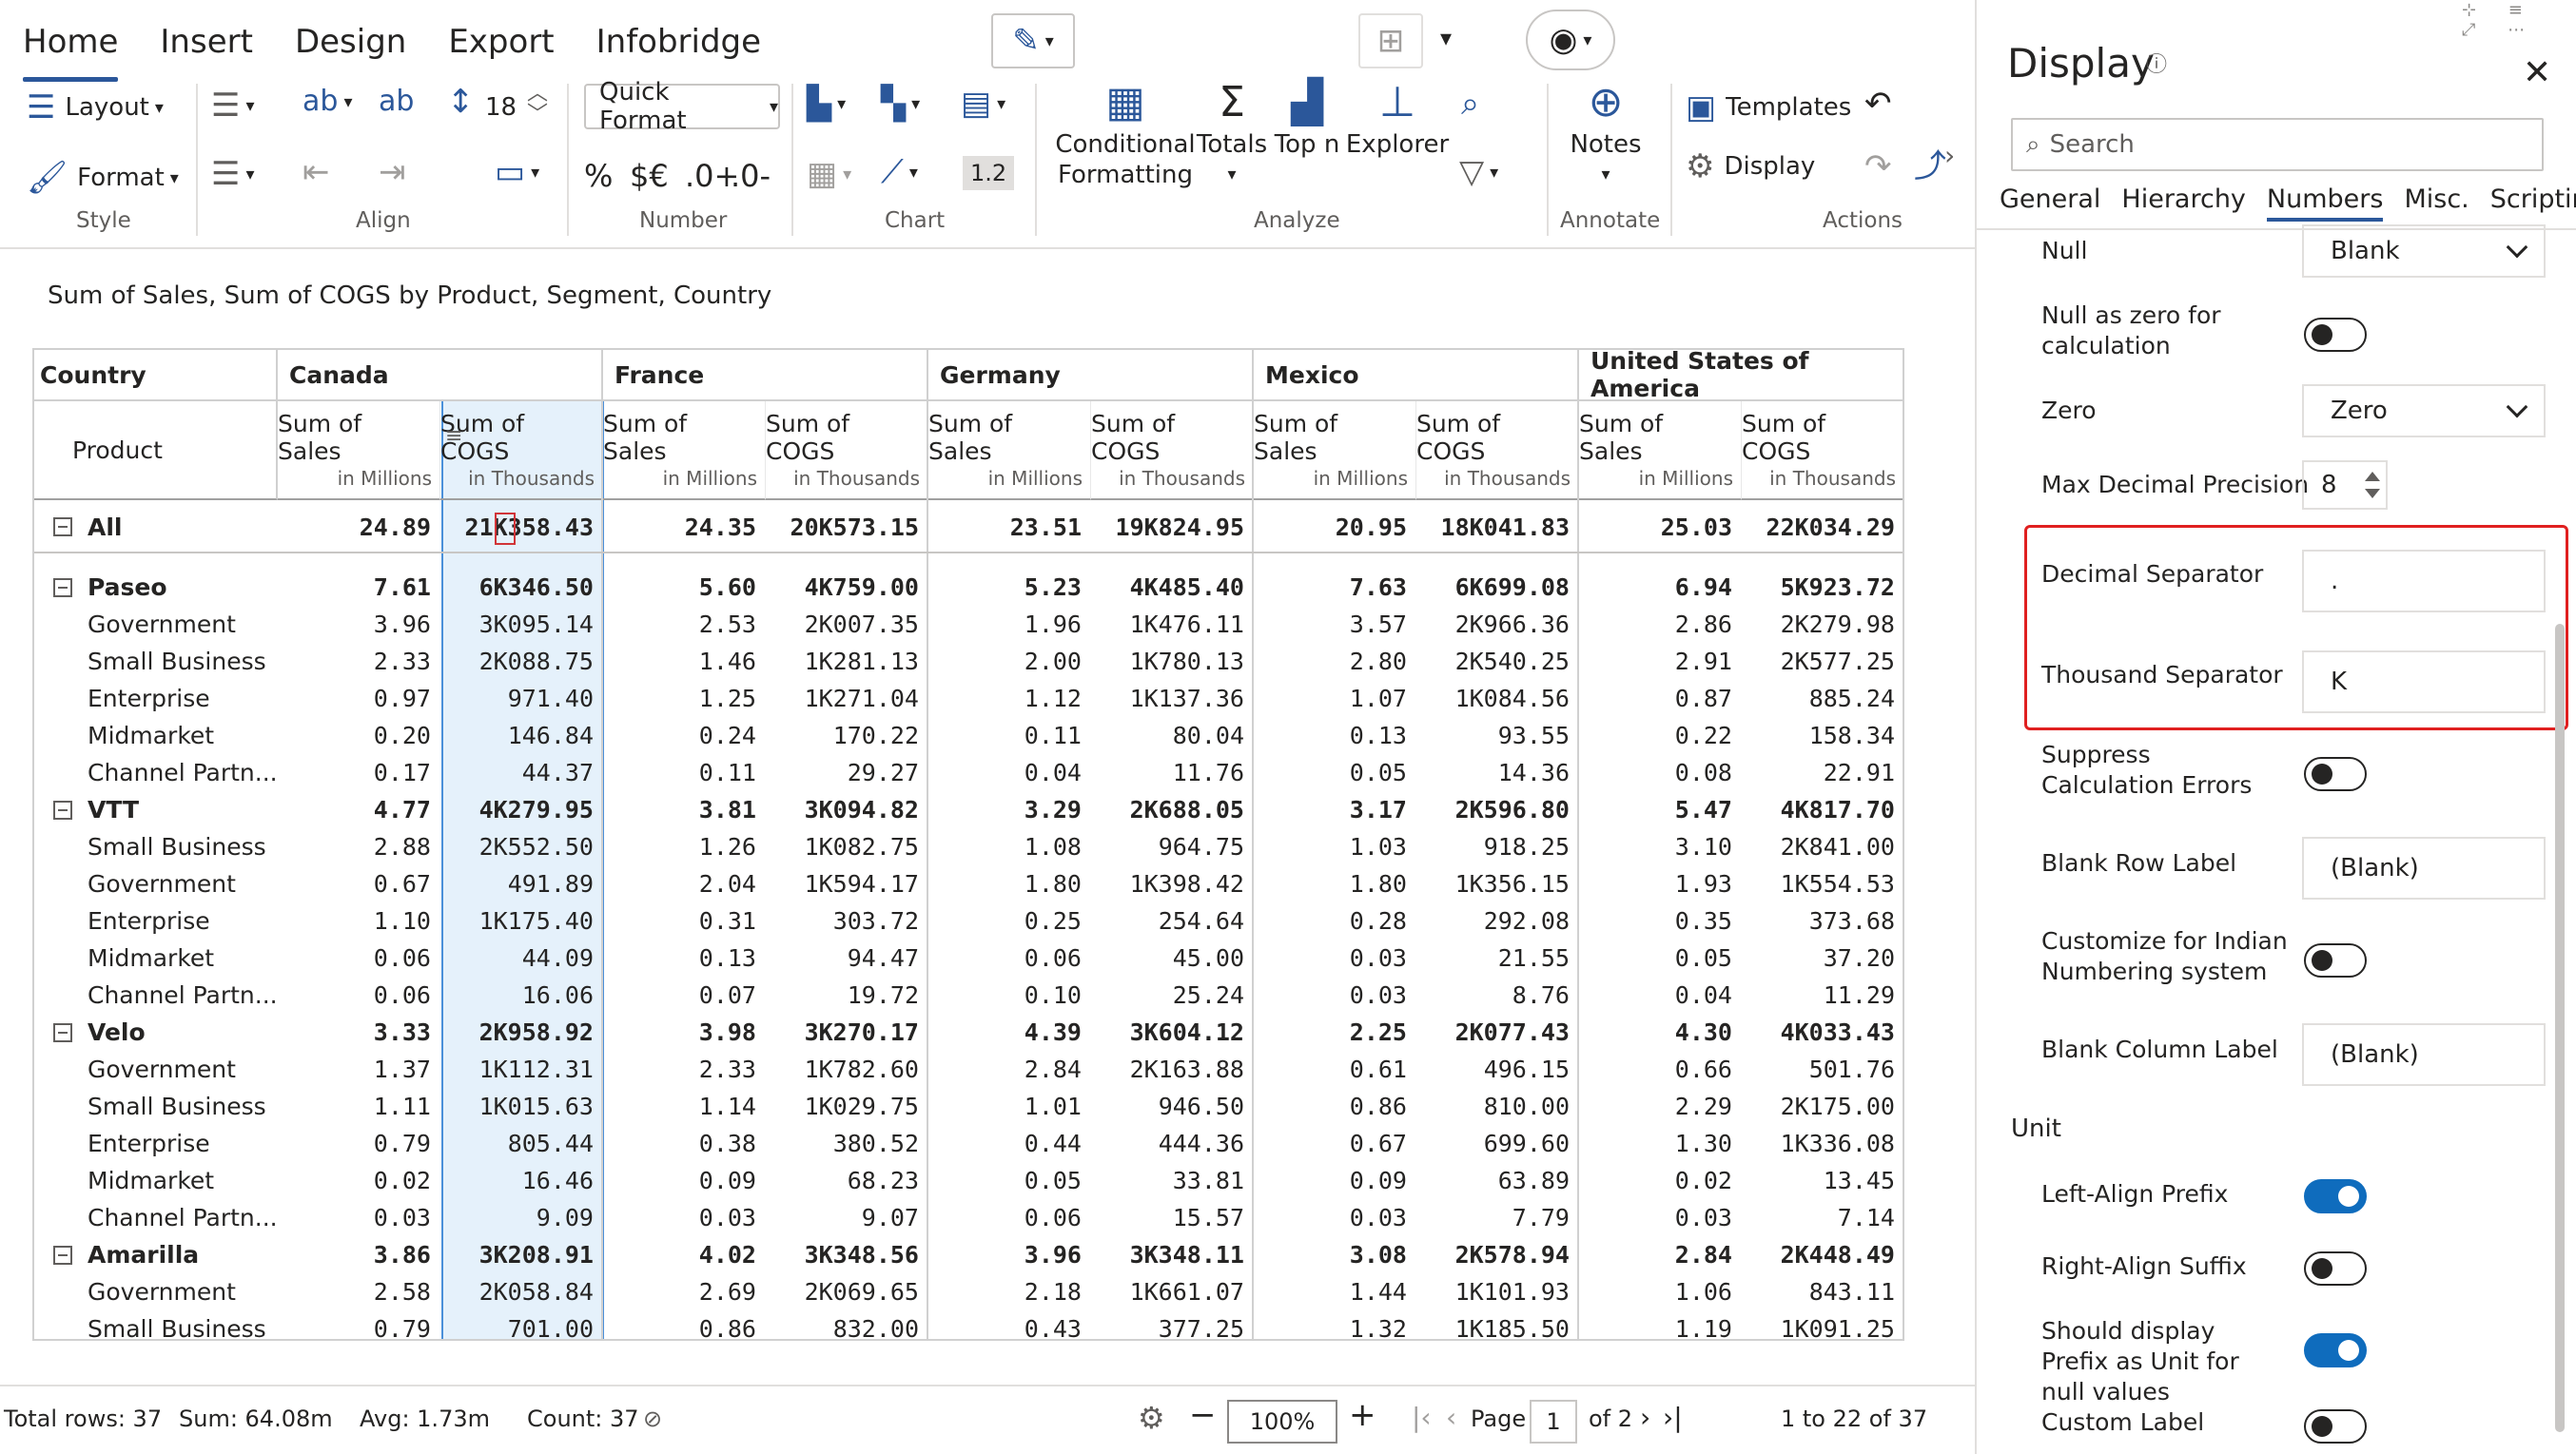 The width and height of the screenshot is (2576, 1454). What do you see at coordinates (685, 958) in the screenshot?
I see `value-cell: 0.13` at bounding box center [685, 958].